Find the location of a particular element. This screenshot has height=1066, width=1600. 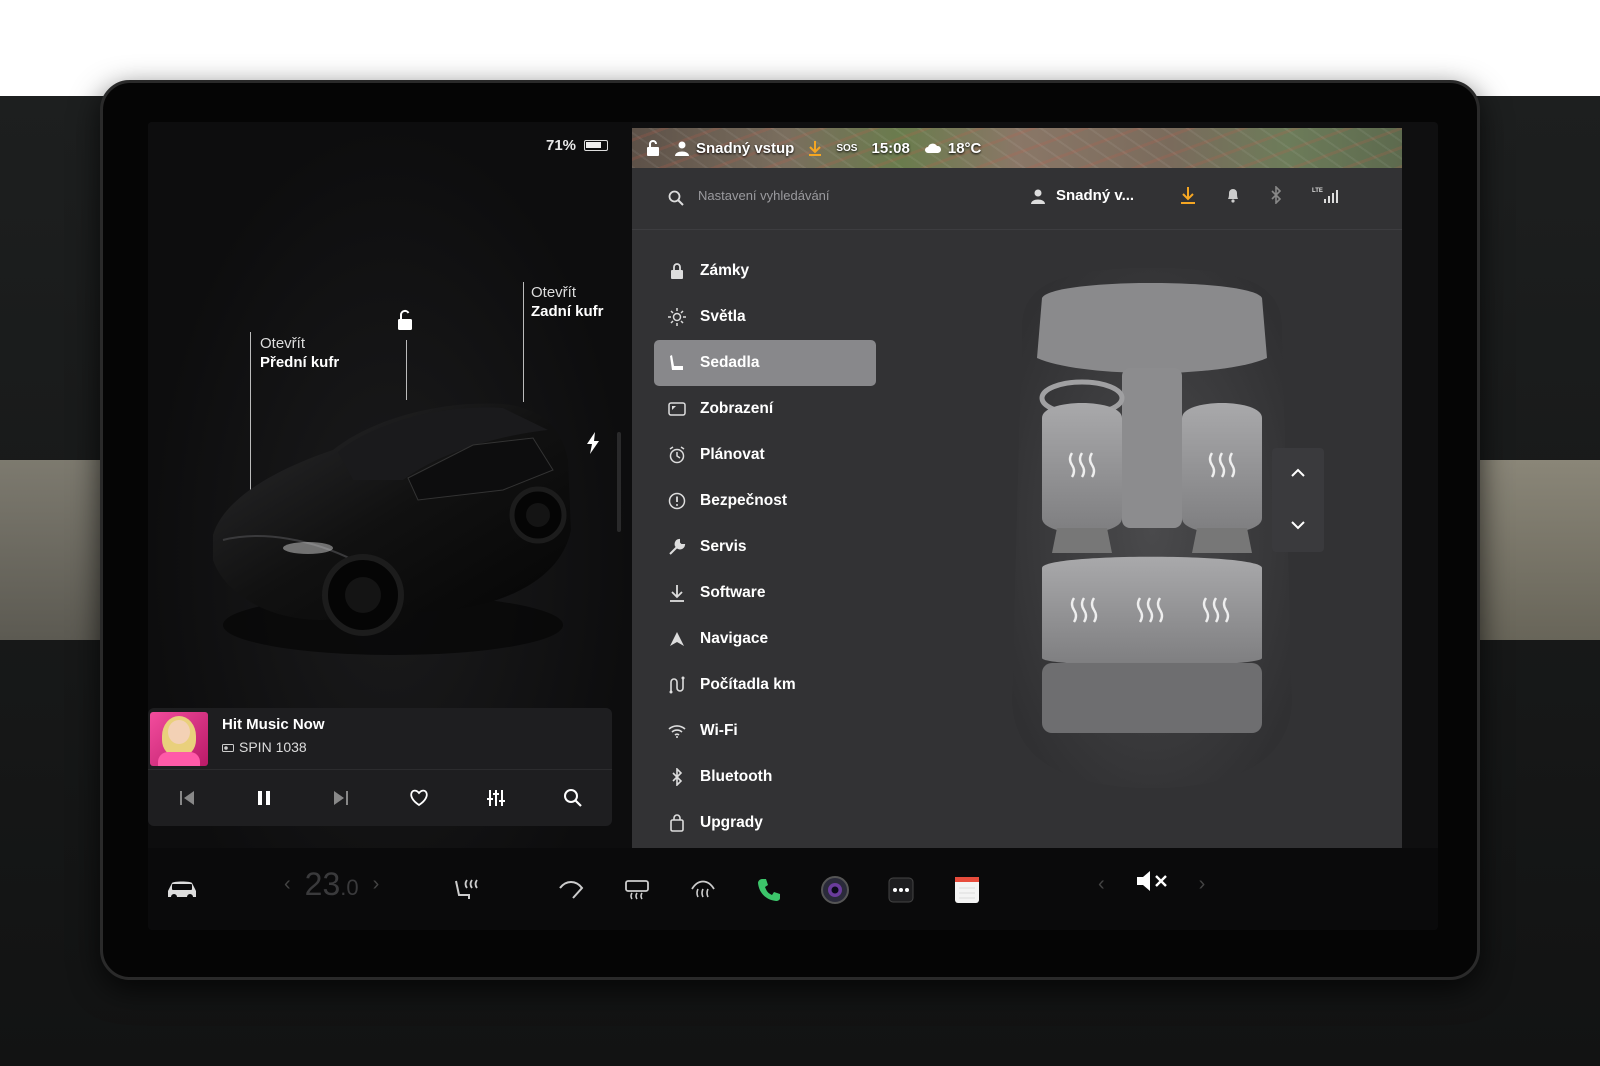

camera-button is located at coordinates (835, 890).